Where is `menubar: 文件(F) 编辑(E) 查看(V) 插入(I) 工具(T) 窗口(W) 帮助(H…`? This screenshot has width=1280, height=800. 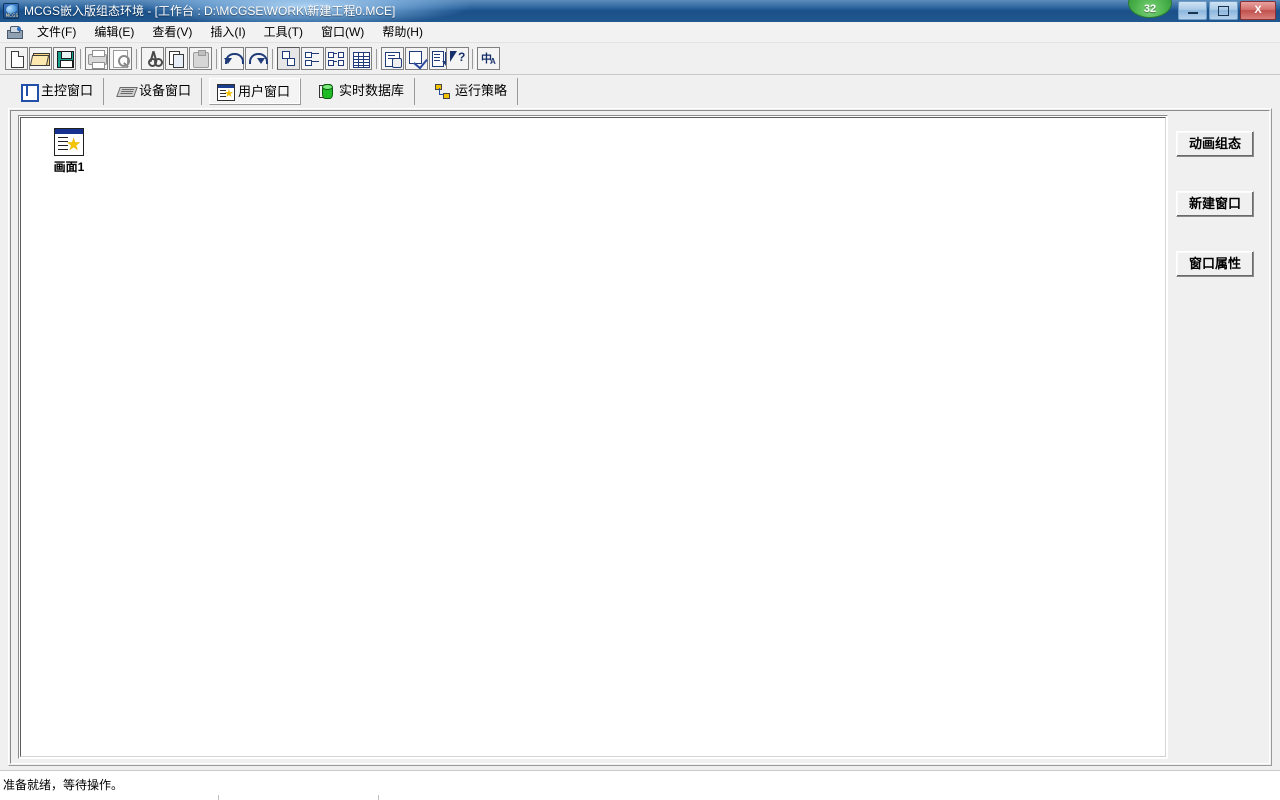
menubar: 文件(F) 编辑(E) 查看(V) 插入(I) 工具(T) 窗口(W) 帮助(H… is located at coordinates (640, 43).